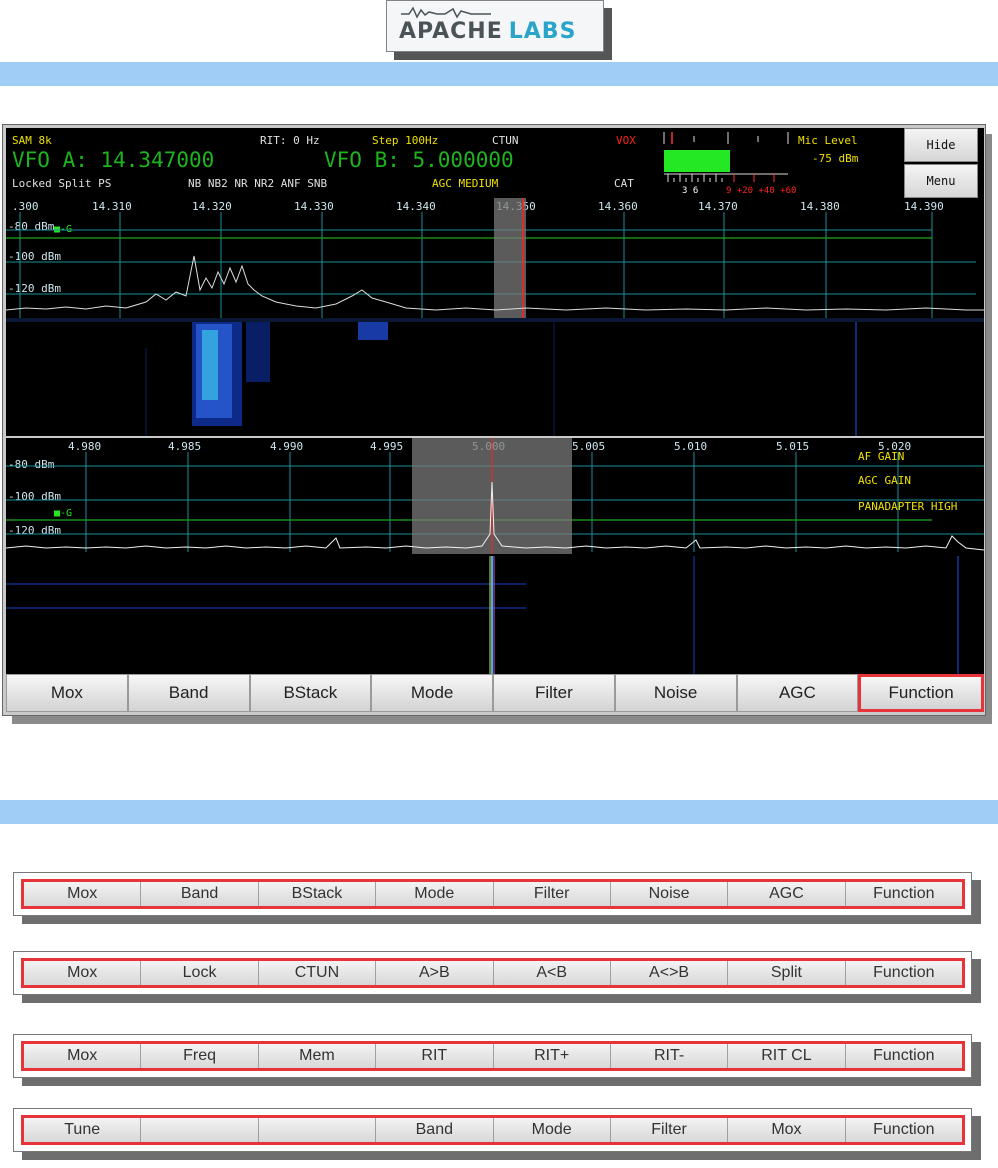  What do you see at coordinates (435, 1130) in the screenshot?
I see `bar4-band-button: Band` at bounding box center [435, 1130].